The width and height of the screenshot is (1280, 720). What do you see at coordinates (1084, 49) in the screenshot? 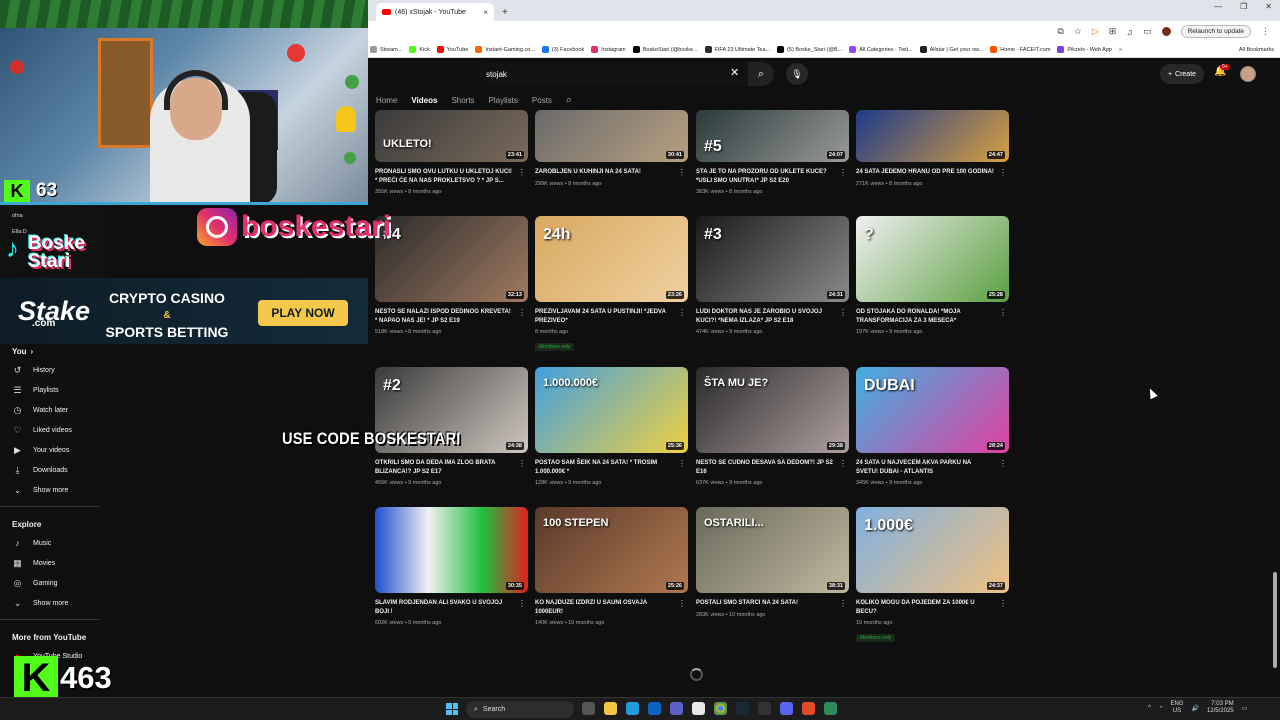
I see `bookmark-item: Pikzels - Web App` at bounding box center [1084, 49].